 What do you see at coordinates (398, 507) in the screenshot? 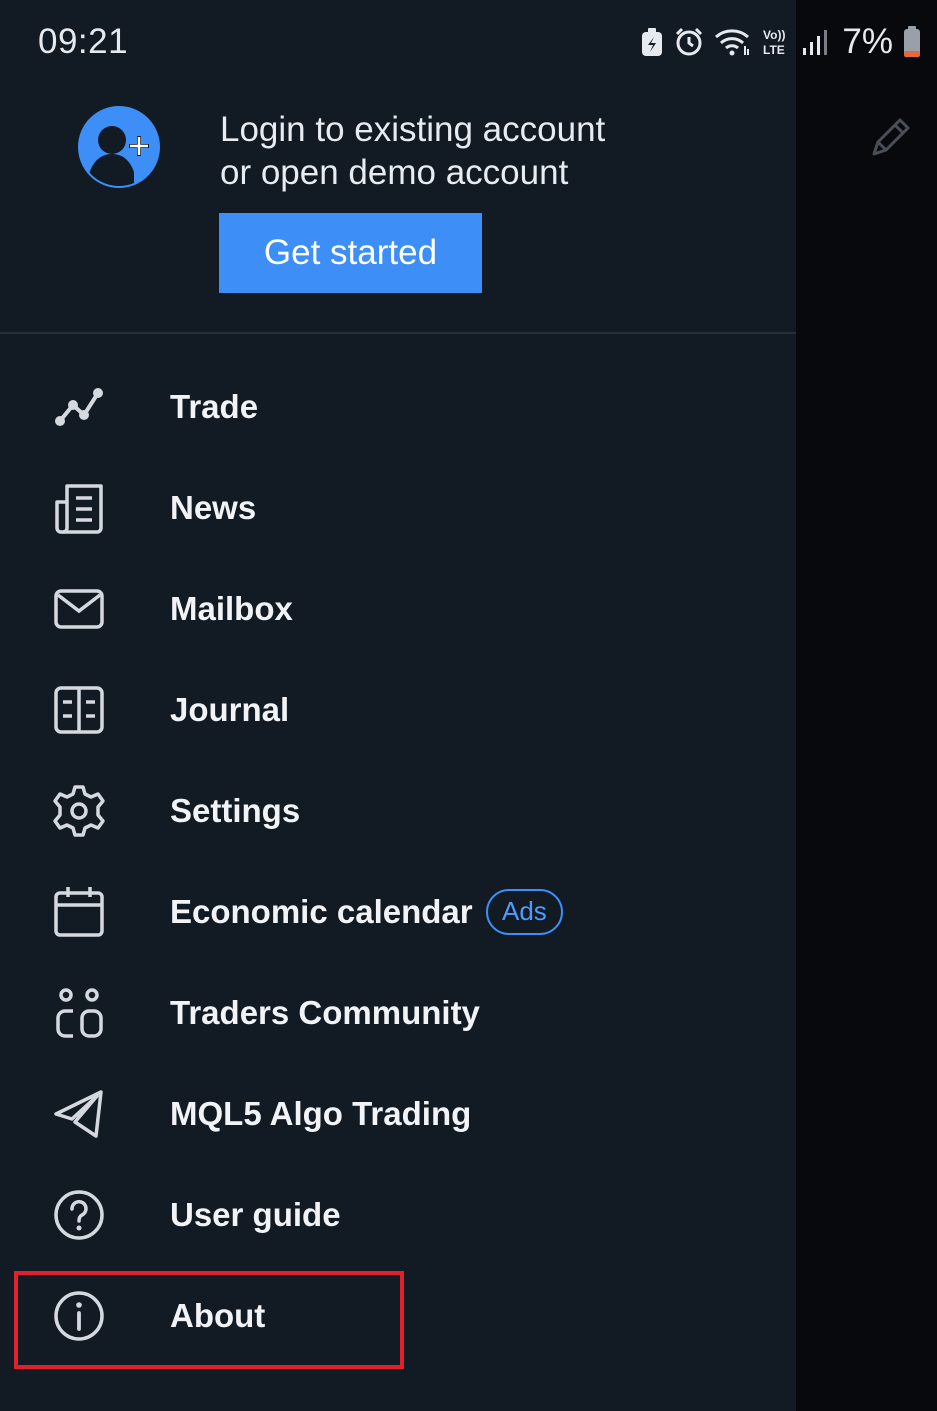
I see `menu-item-news: News` at bounding box center [398, 507].